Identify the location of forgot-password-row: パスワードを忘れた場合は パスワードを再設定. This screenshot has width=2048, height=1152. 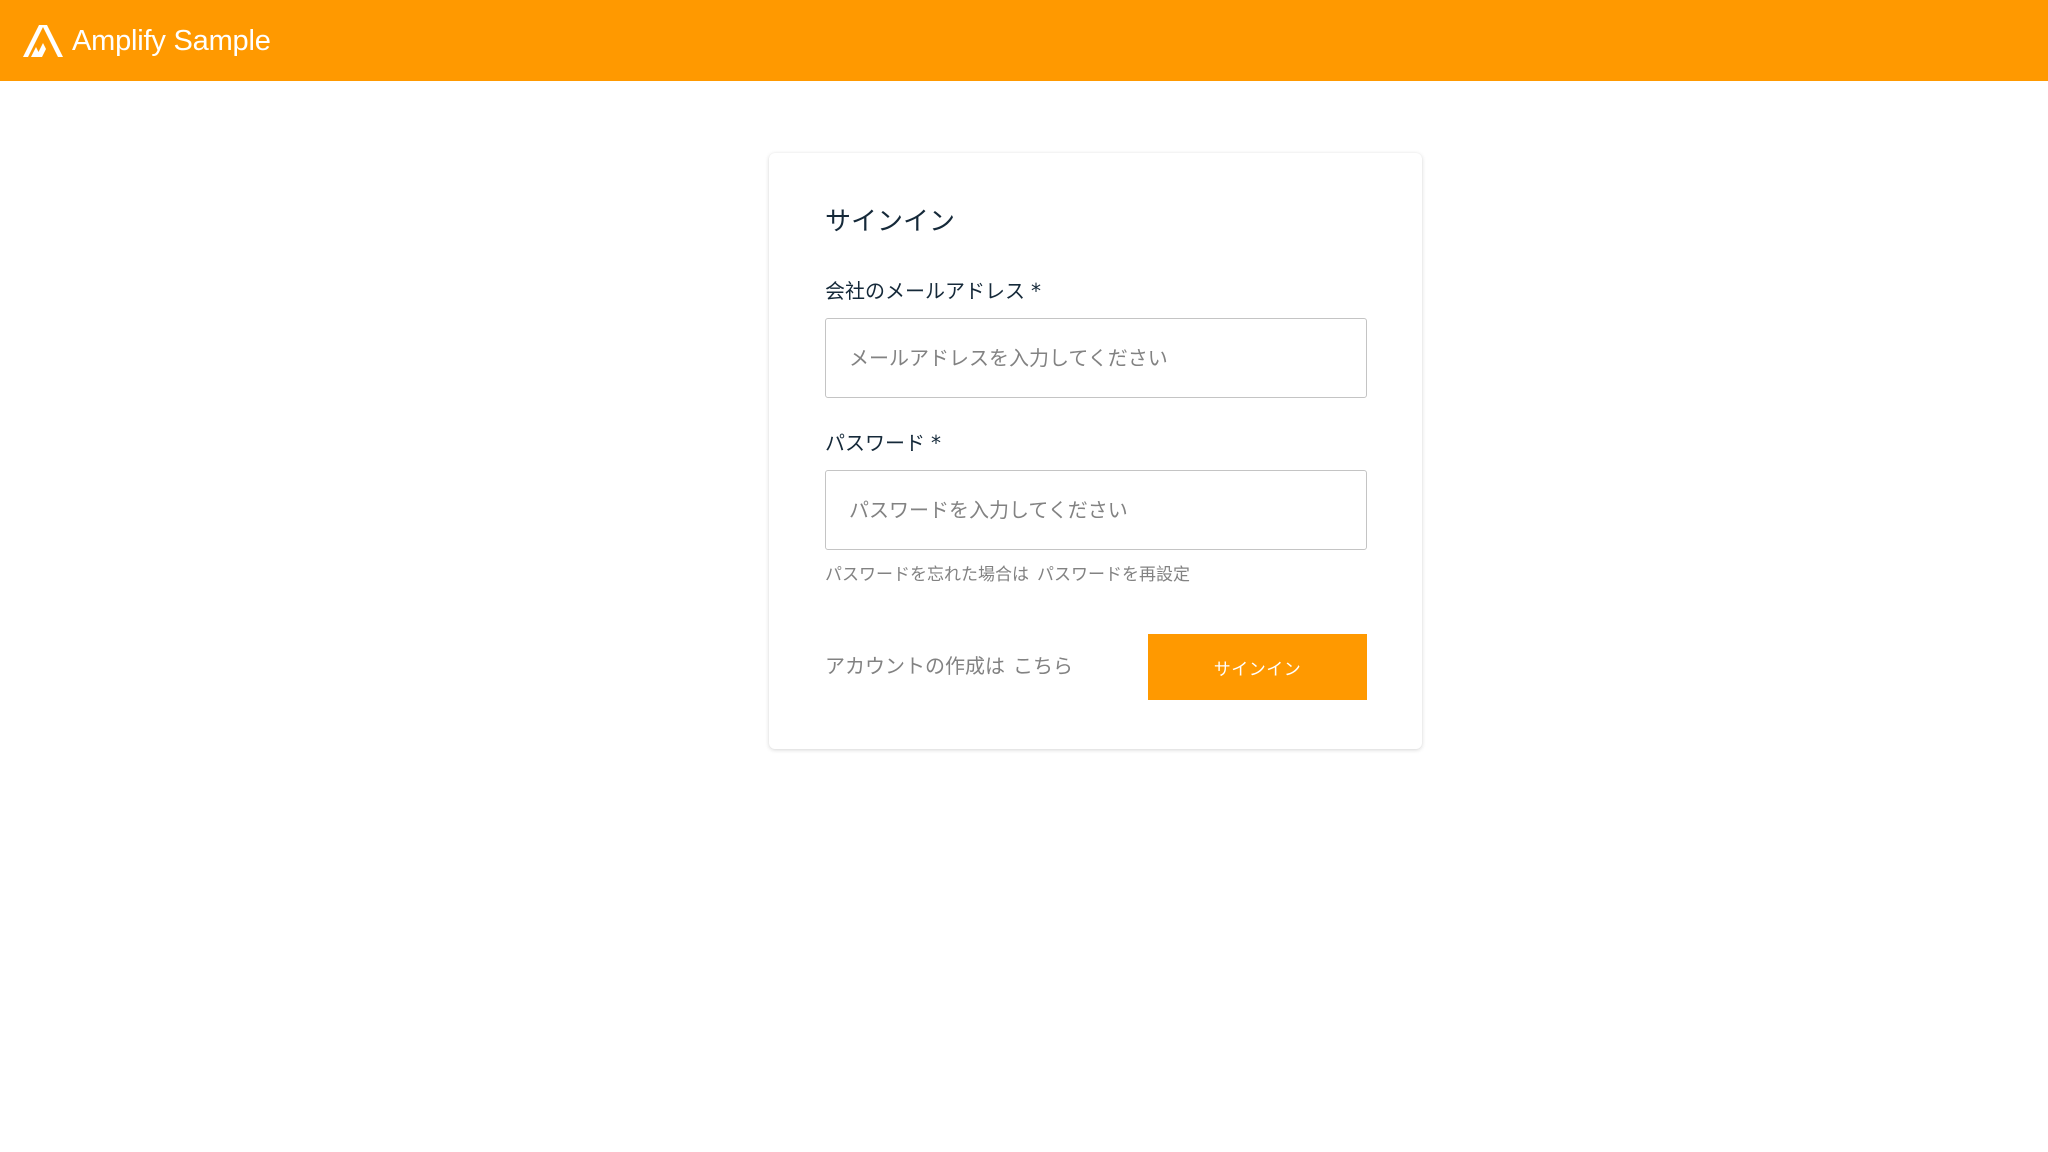
(1007, 575).